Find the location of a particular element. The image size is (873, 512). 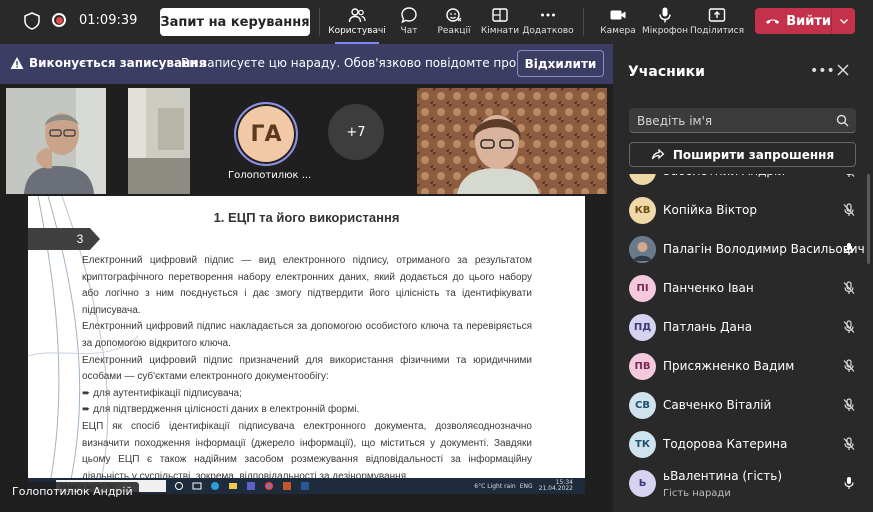

participant-name: ьВалентина (гість) is located at coordinates (723, 476).